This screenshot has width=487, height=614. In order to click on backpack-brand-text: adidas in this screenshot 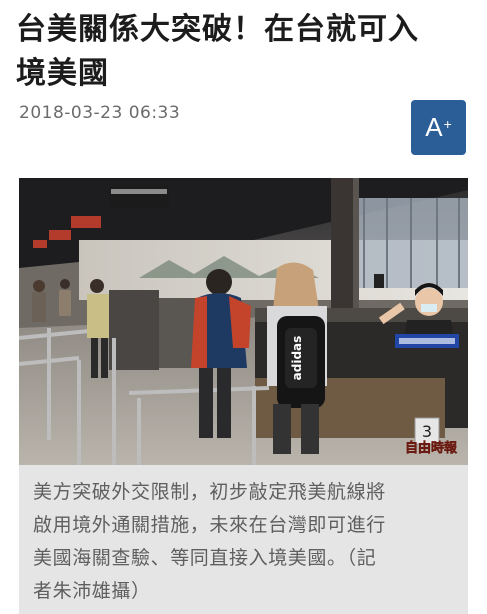, I will do `click(297, 358)`.